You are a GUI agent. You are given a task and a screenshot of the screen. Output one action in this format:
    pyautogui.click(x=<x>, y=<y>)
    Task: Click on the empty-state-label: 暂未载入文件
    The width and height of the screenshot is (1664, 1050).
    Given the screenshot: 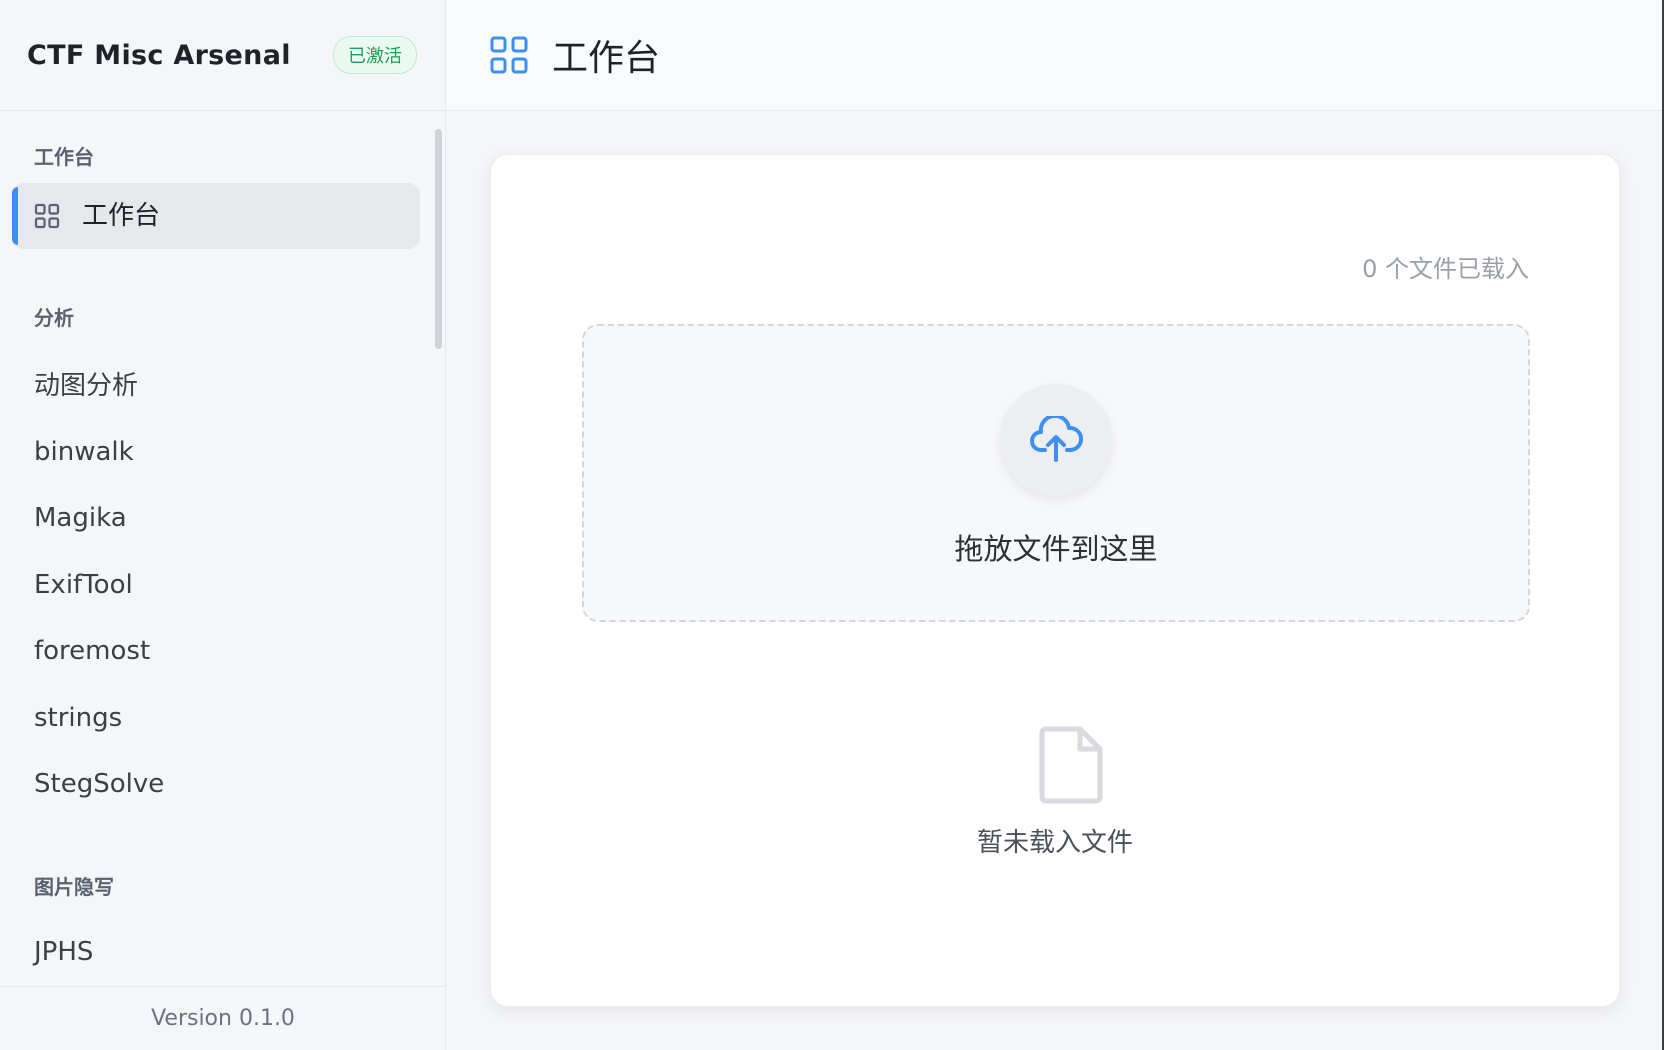 What is the action you would take?
    pyautogui.click(x=1054, y=843)
    